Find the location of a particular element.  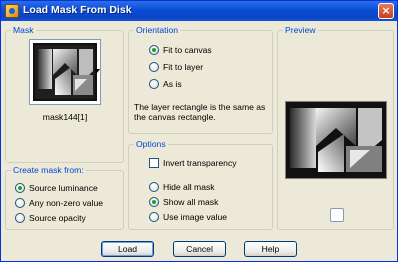

mask-thumbnail-selector is located at coordinates (65, 72).